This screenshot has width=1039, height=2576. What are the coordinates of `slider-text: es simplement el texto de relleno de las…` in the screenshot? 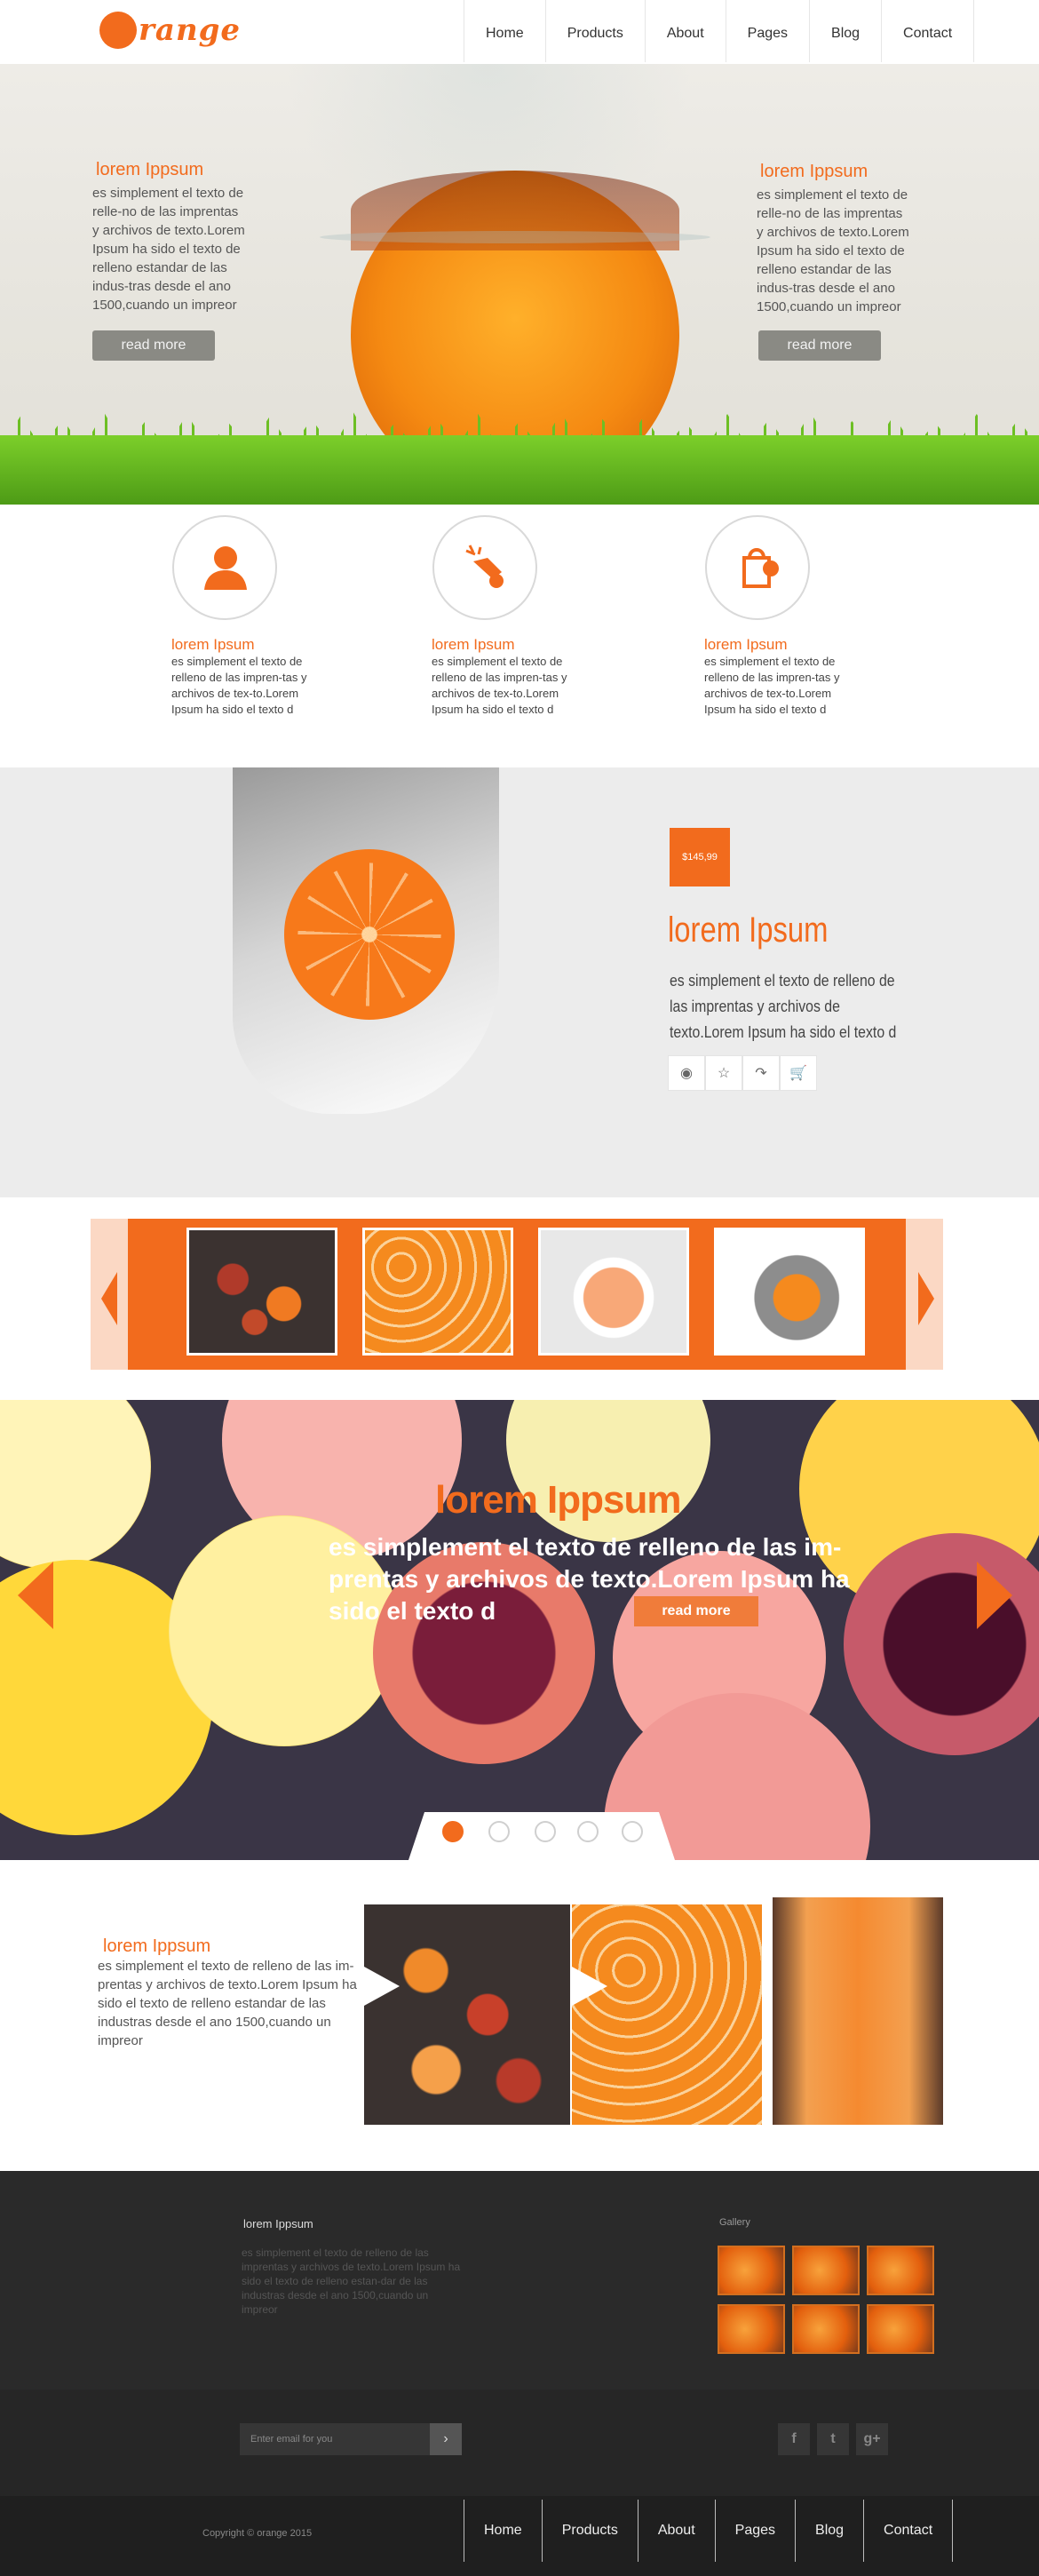 It's located at (589, 1579).